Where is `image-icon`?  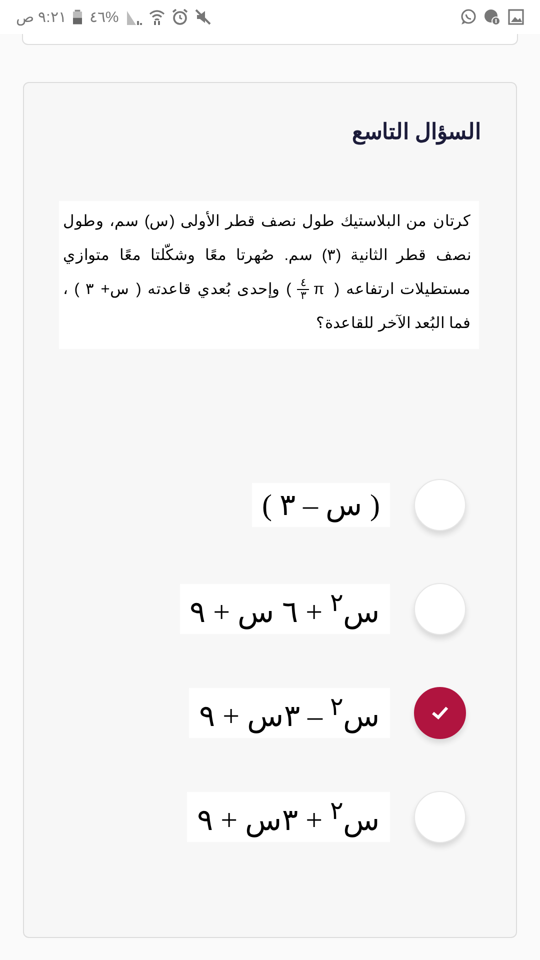
image-icon is located at coordinates (516, 17).